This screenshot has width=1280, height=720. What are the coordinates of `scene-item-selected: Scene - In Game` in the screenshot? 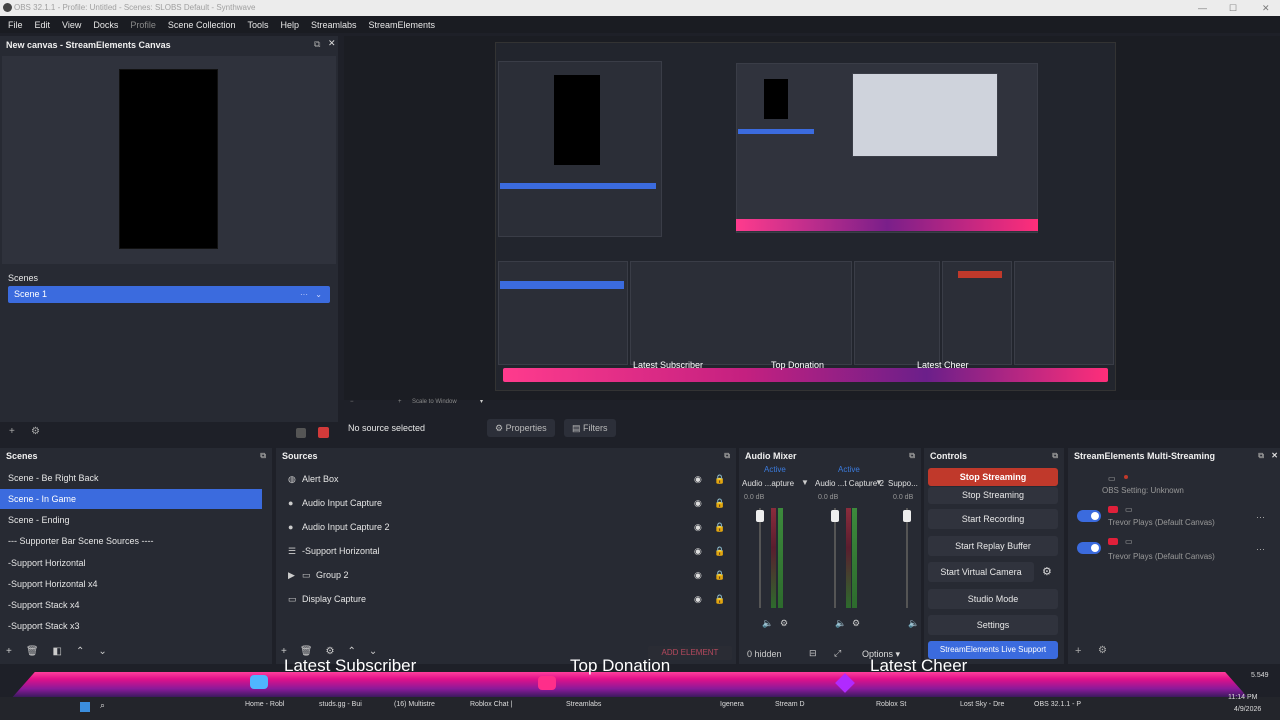 It's located at (131, 499).